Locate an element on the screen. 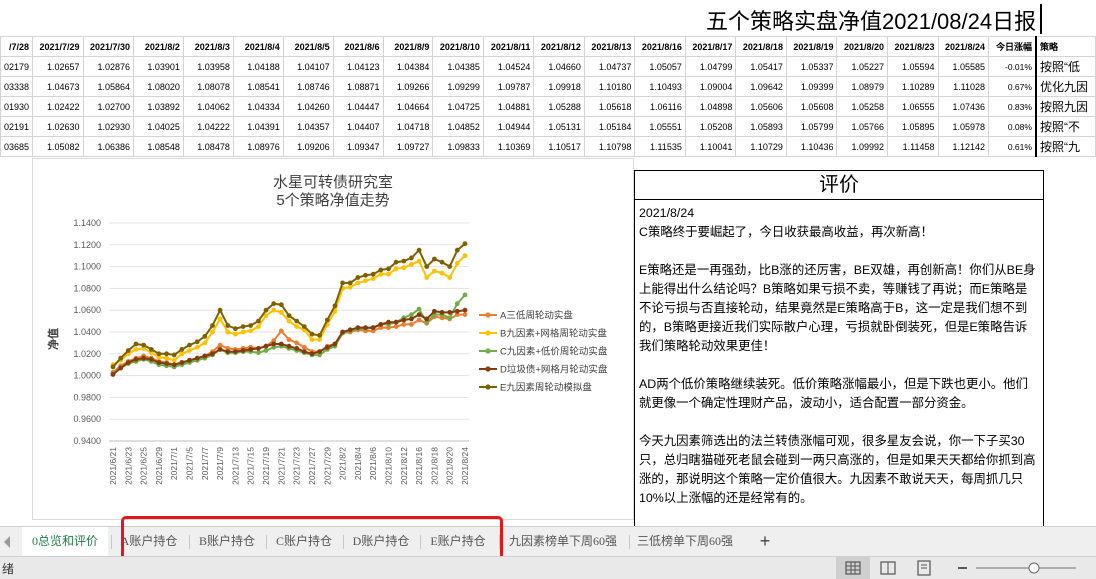 Image resolution: width=1096 pixels, height=579 pixels. table-cell: 0.67% is located at coordinates (1012, 86).